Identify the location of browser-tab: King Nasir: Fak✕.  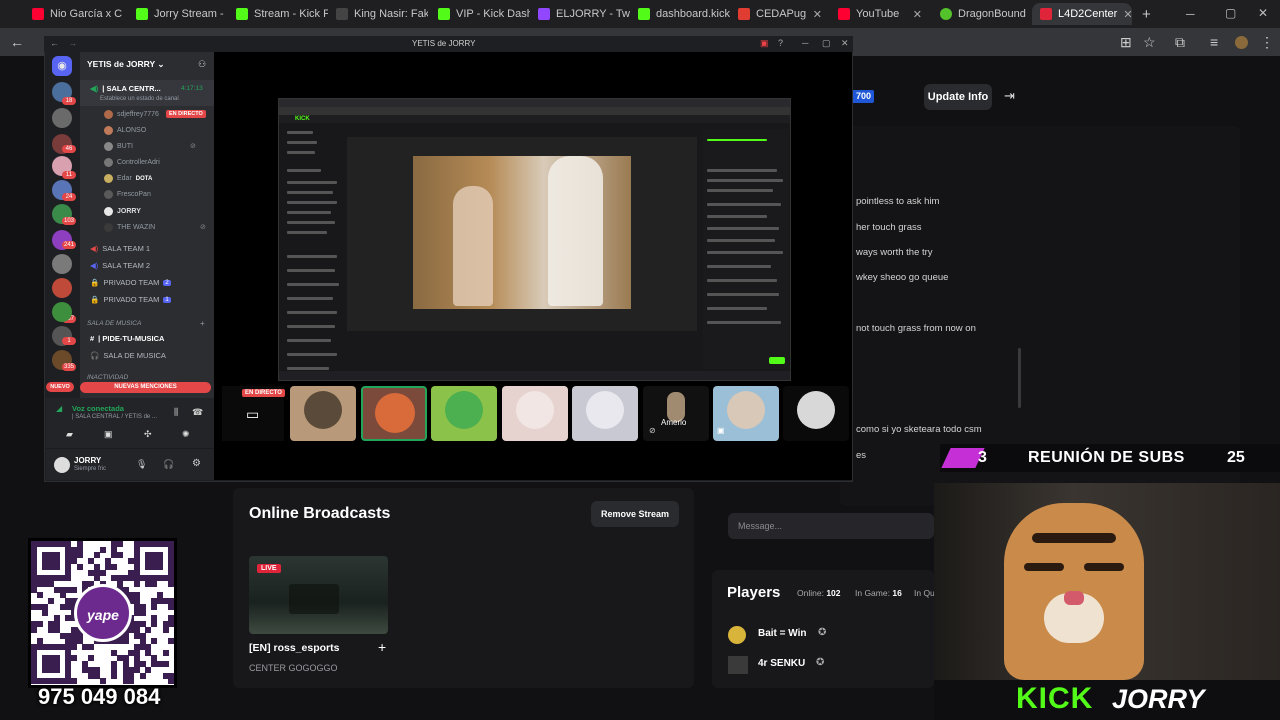
(378, 14).